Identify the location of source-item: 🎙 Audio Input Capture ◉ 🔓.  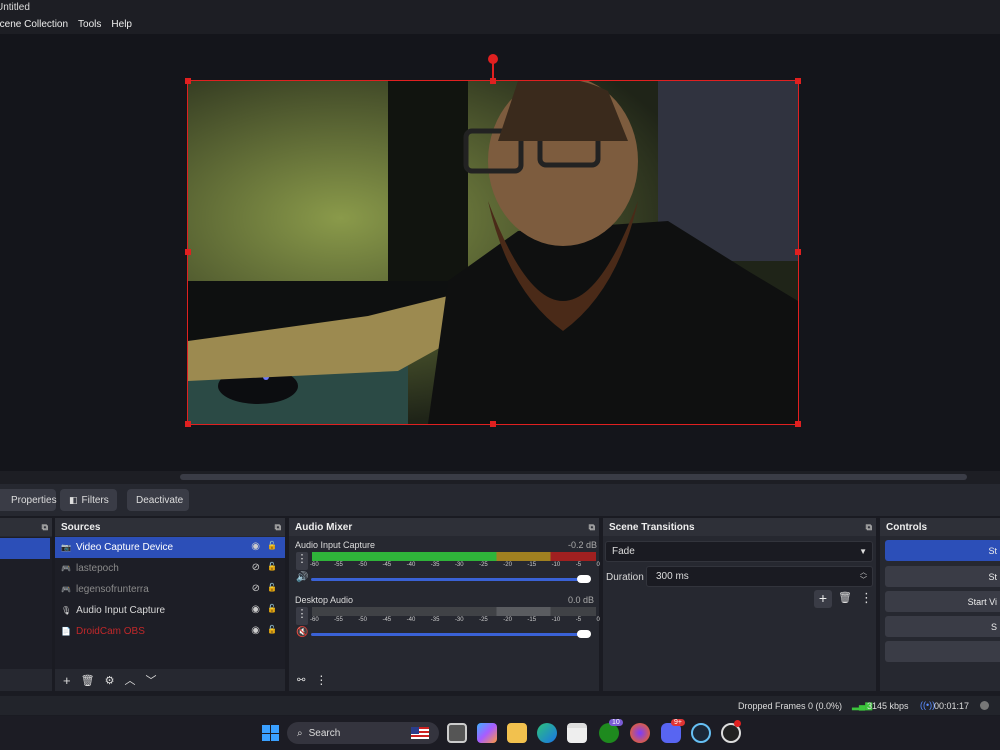
(170, 610).